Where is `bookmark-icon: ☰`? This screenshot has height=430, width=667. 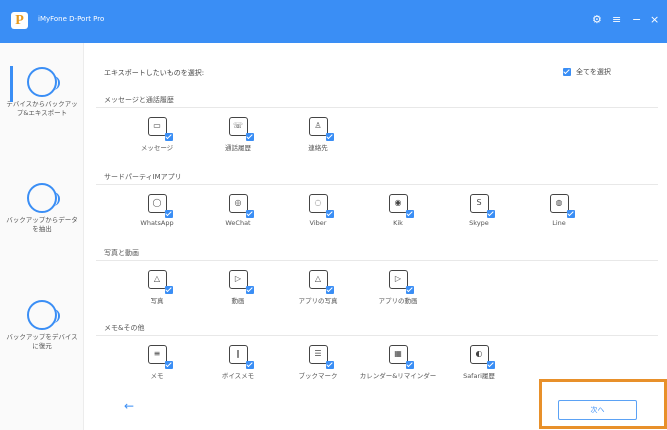 bookmark-icon: ☰ is located at coordinates (321, 357).